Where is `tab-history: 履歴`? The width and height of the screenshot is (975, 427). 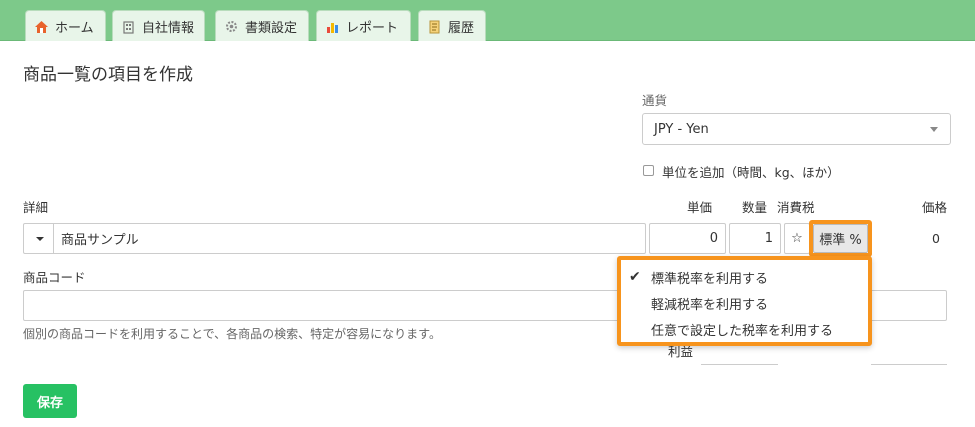
tab-history: 履歴 is located at coordinates (452, 25).